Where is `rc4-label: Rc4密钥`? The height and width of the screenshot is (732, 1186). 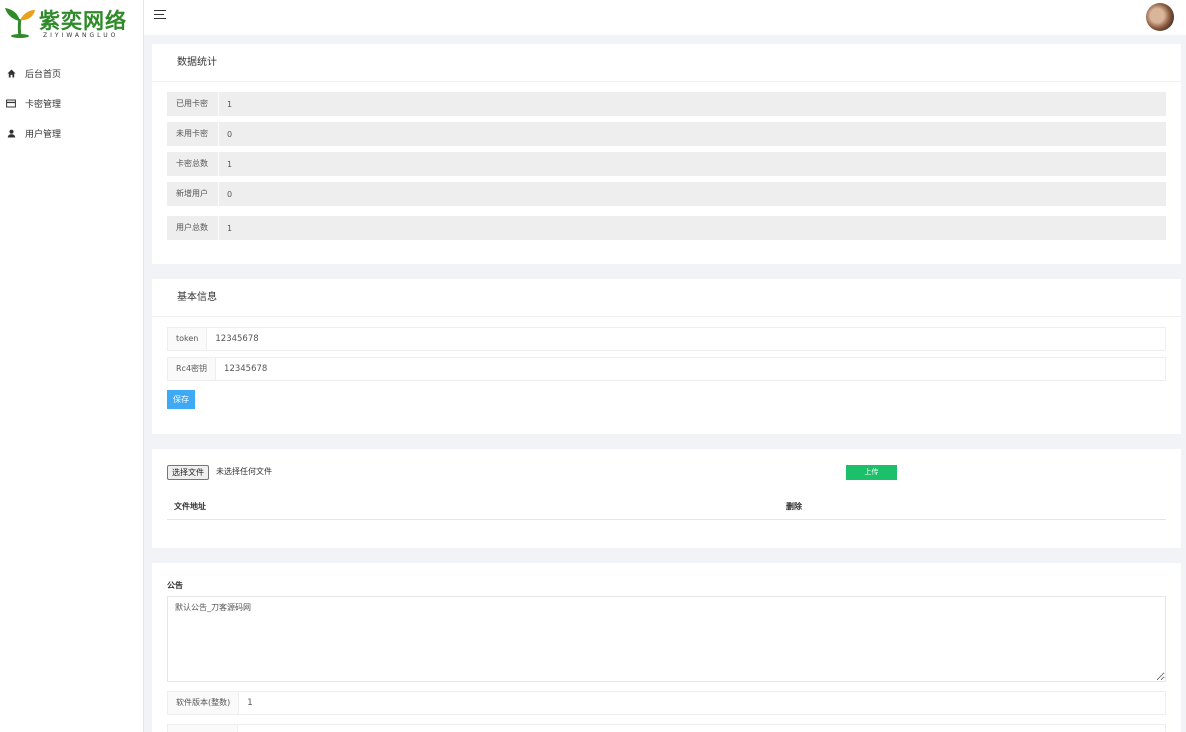
rc4-label: Rc4密钥 is located at coordinates (192, 369).